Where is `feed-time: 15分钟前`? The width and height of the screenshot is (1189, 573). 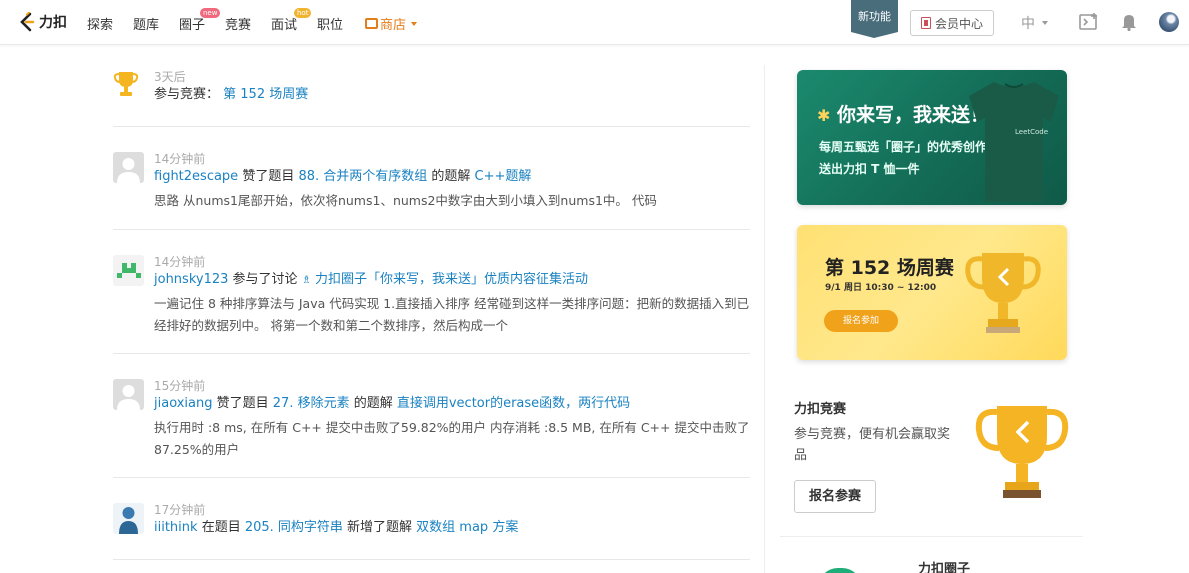 feed-time: 15分钟前 is located at coordinates (180, 386).